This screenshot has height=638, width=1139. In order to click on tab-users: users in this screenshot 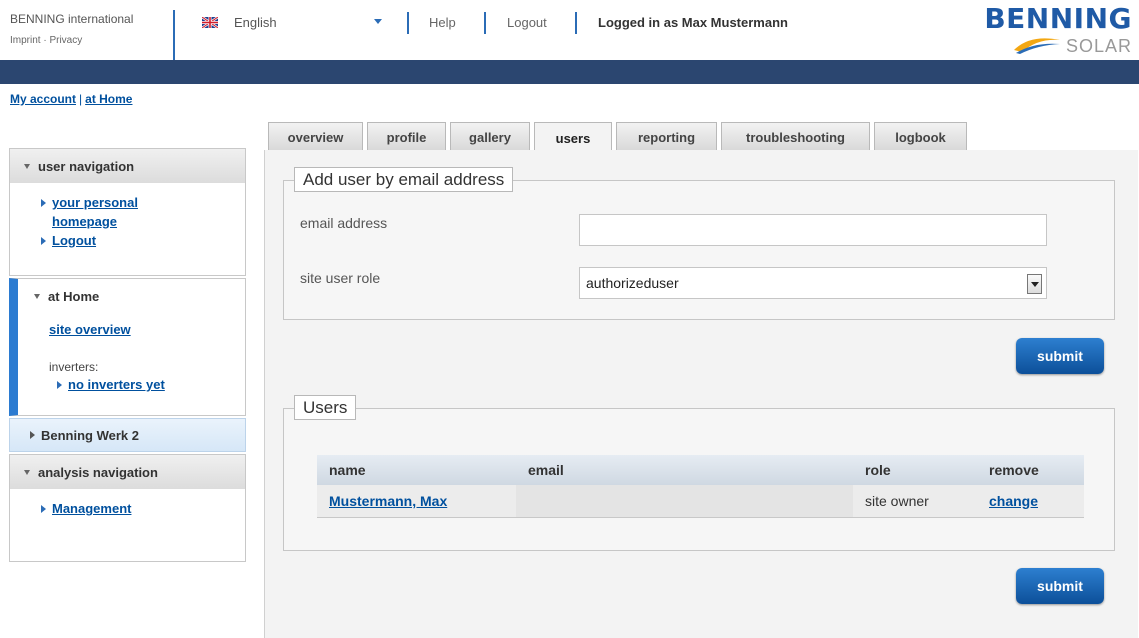, I will do `click(573, 137)`.